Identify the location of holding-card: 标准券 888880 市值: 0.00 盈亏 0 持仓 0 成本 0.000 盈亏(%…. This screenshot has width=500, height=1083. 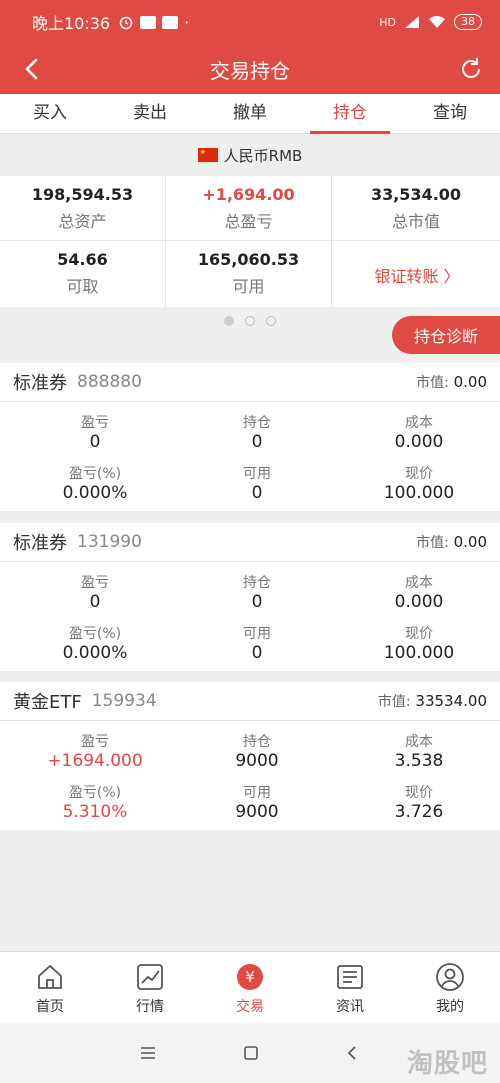
(250, 437).